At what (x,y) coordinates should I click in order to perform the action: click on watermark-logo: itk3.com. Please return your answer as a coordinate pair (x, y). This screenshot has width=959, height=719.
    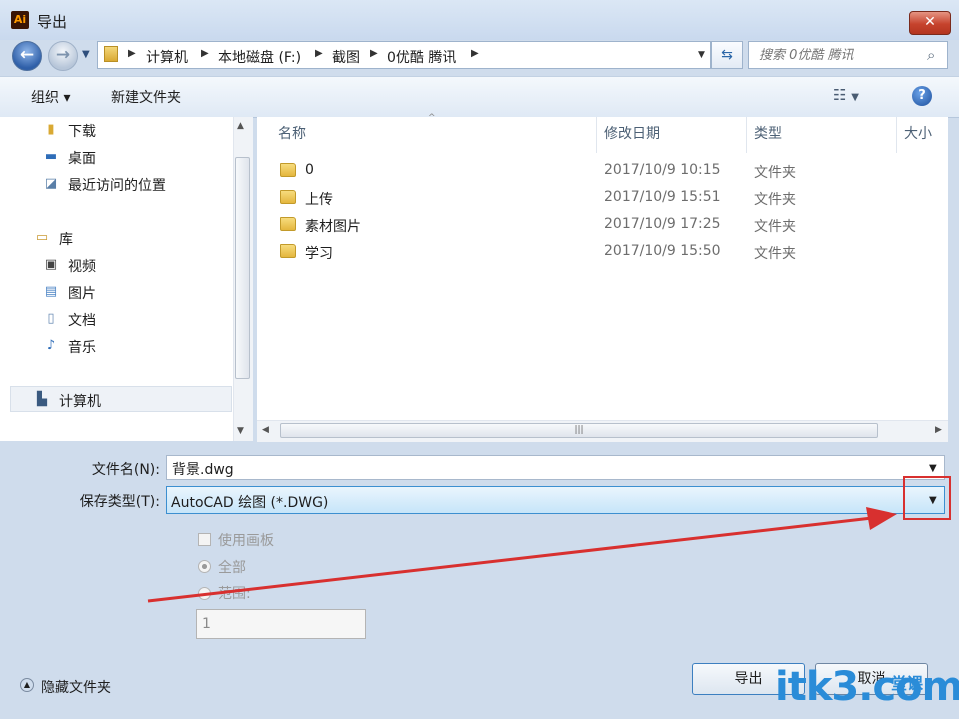
    Looking at the image, I should click on (867, 687).